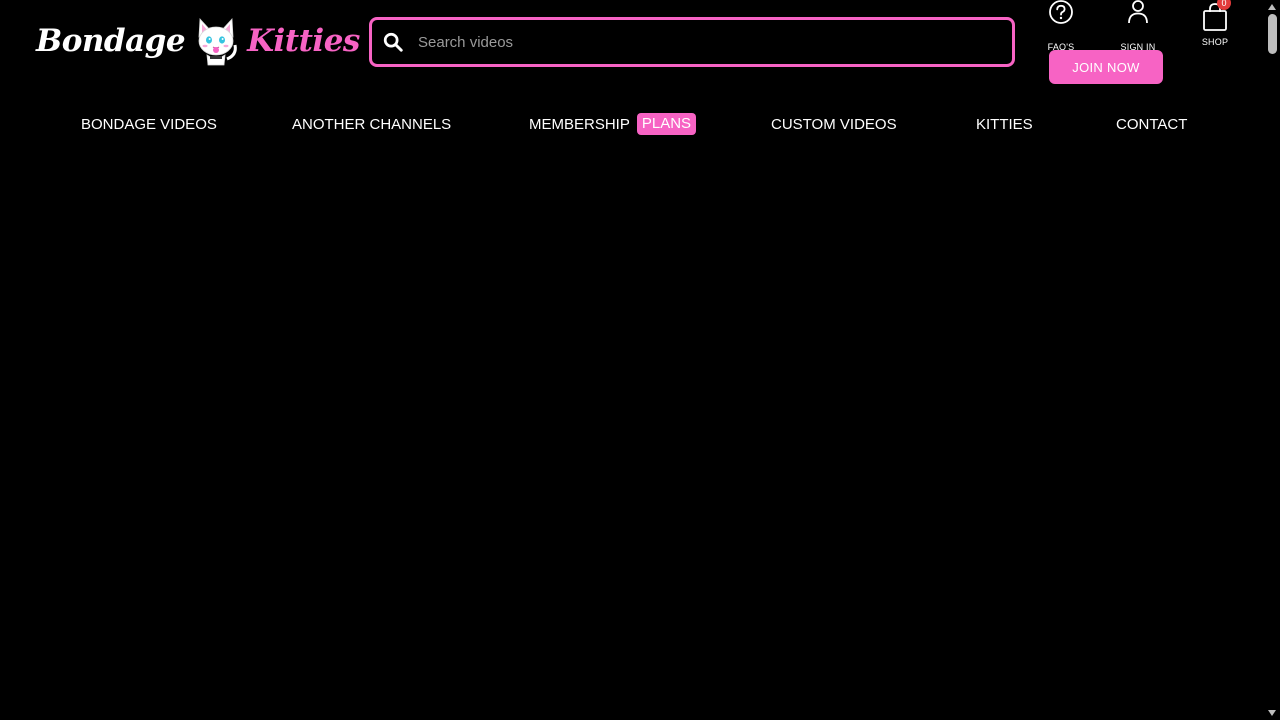  Describe the element at coordinates (1272, 34) in the screenshot. I see `scroll-thumb` at that location.